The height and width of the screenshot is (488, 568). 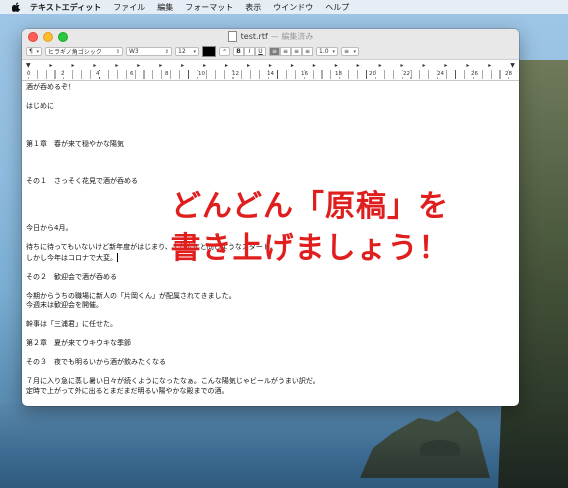 What do you see at coordinates (232, 36) in the screenshot?
I see `document-icon` at bounding box center [232, 36].